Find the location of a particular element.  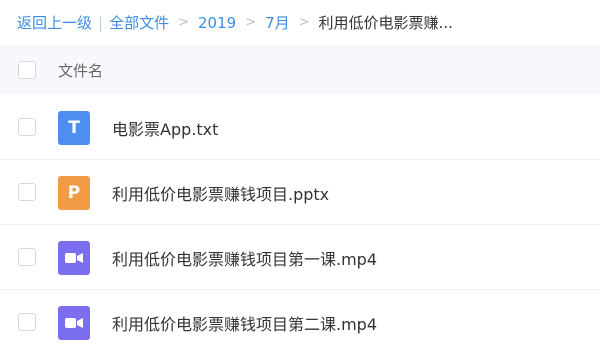

file-name: 电影票App.txt is located at coordinates (165, 128).